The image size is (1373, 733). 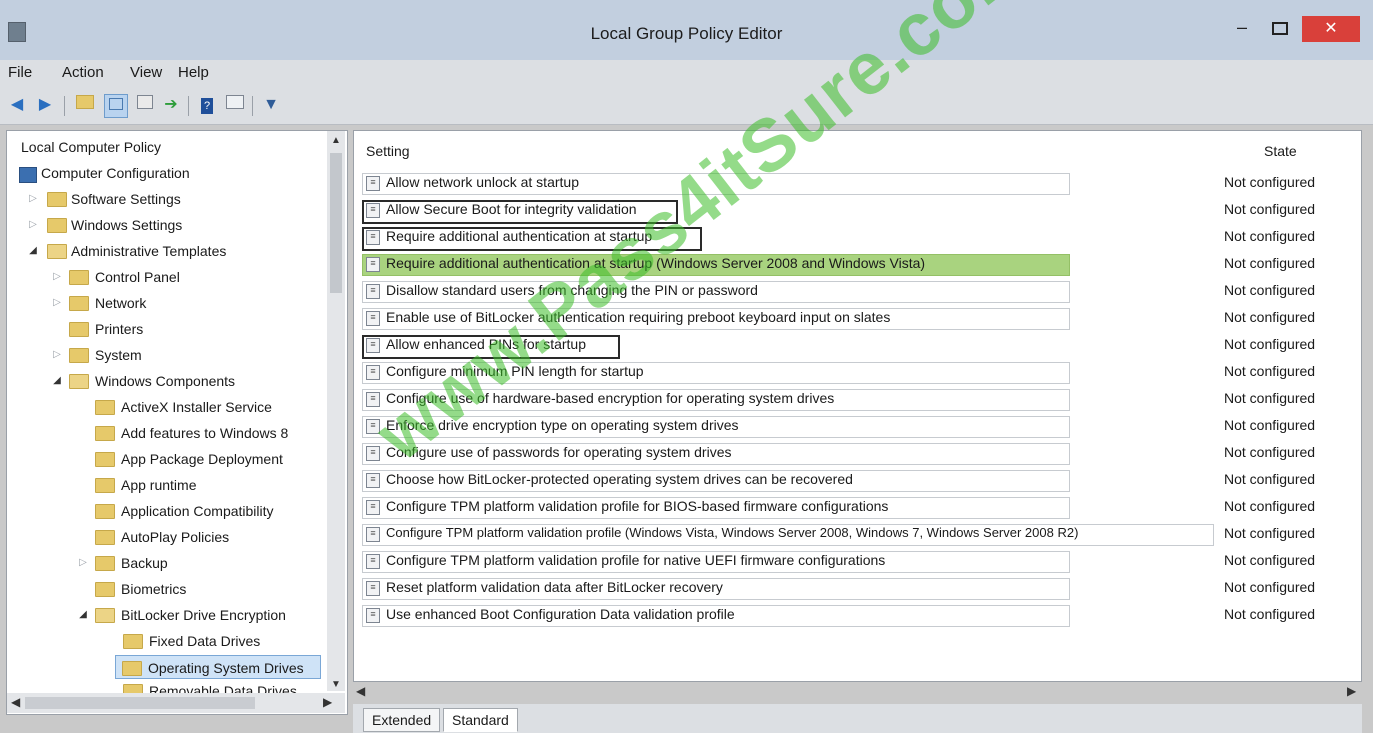 I want to click on tree-item-system: ▷ System, so click(x=165, y=355).